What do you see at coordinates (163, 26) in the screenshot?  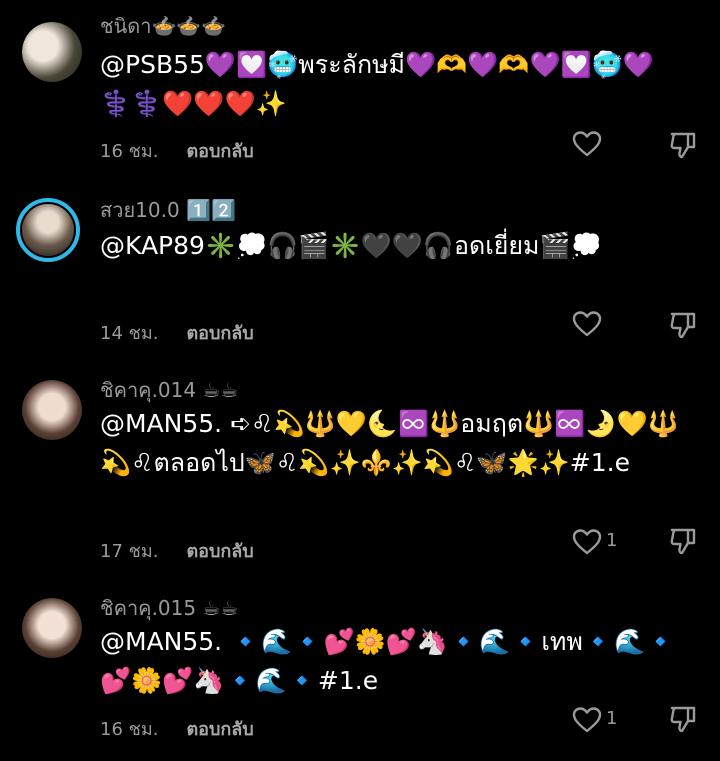 I see `comment-username: ชนิดา🍲🍲🍲` at bounding box center [163, 26].